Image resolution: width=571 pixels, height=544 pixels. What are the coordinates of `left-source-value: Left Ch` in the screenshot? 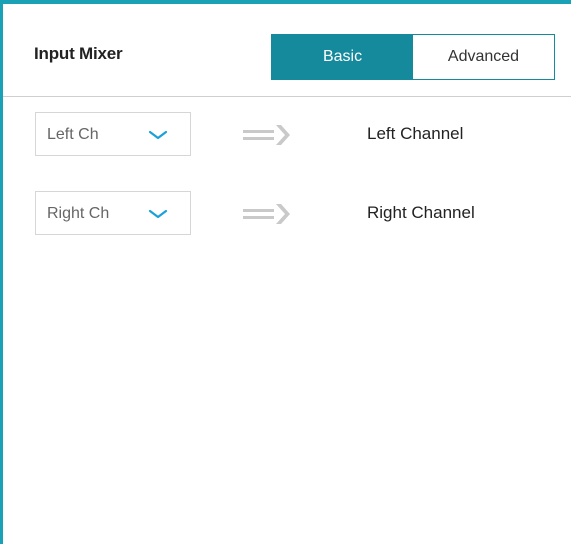 It's located at (73, 134).